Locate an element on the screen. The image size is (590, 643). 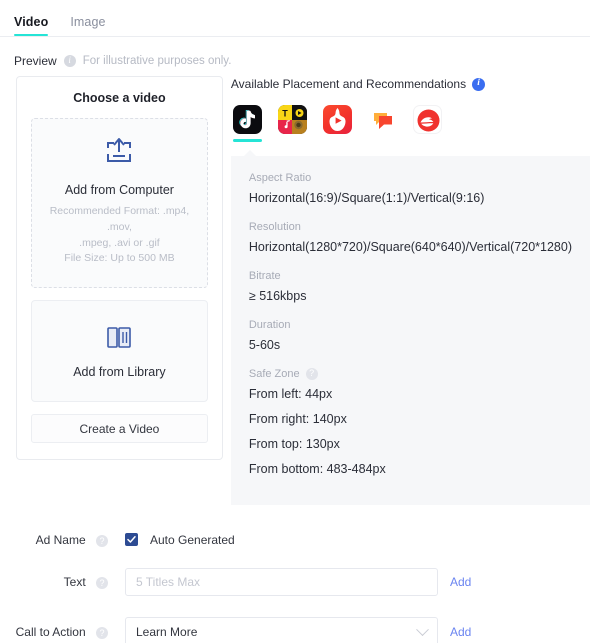
placement-app-helo is located at coordinates (337, 123).